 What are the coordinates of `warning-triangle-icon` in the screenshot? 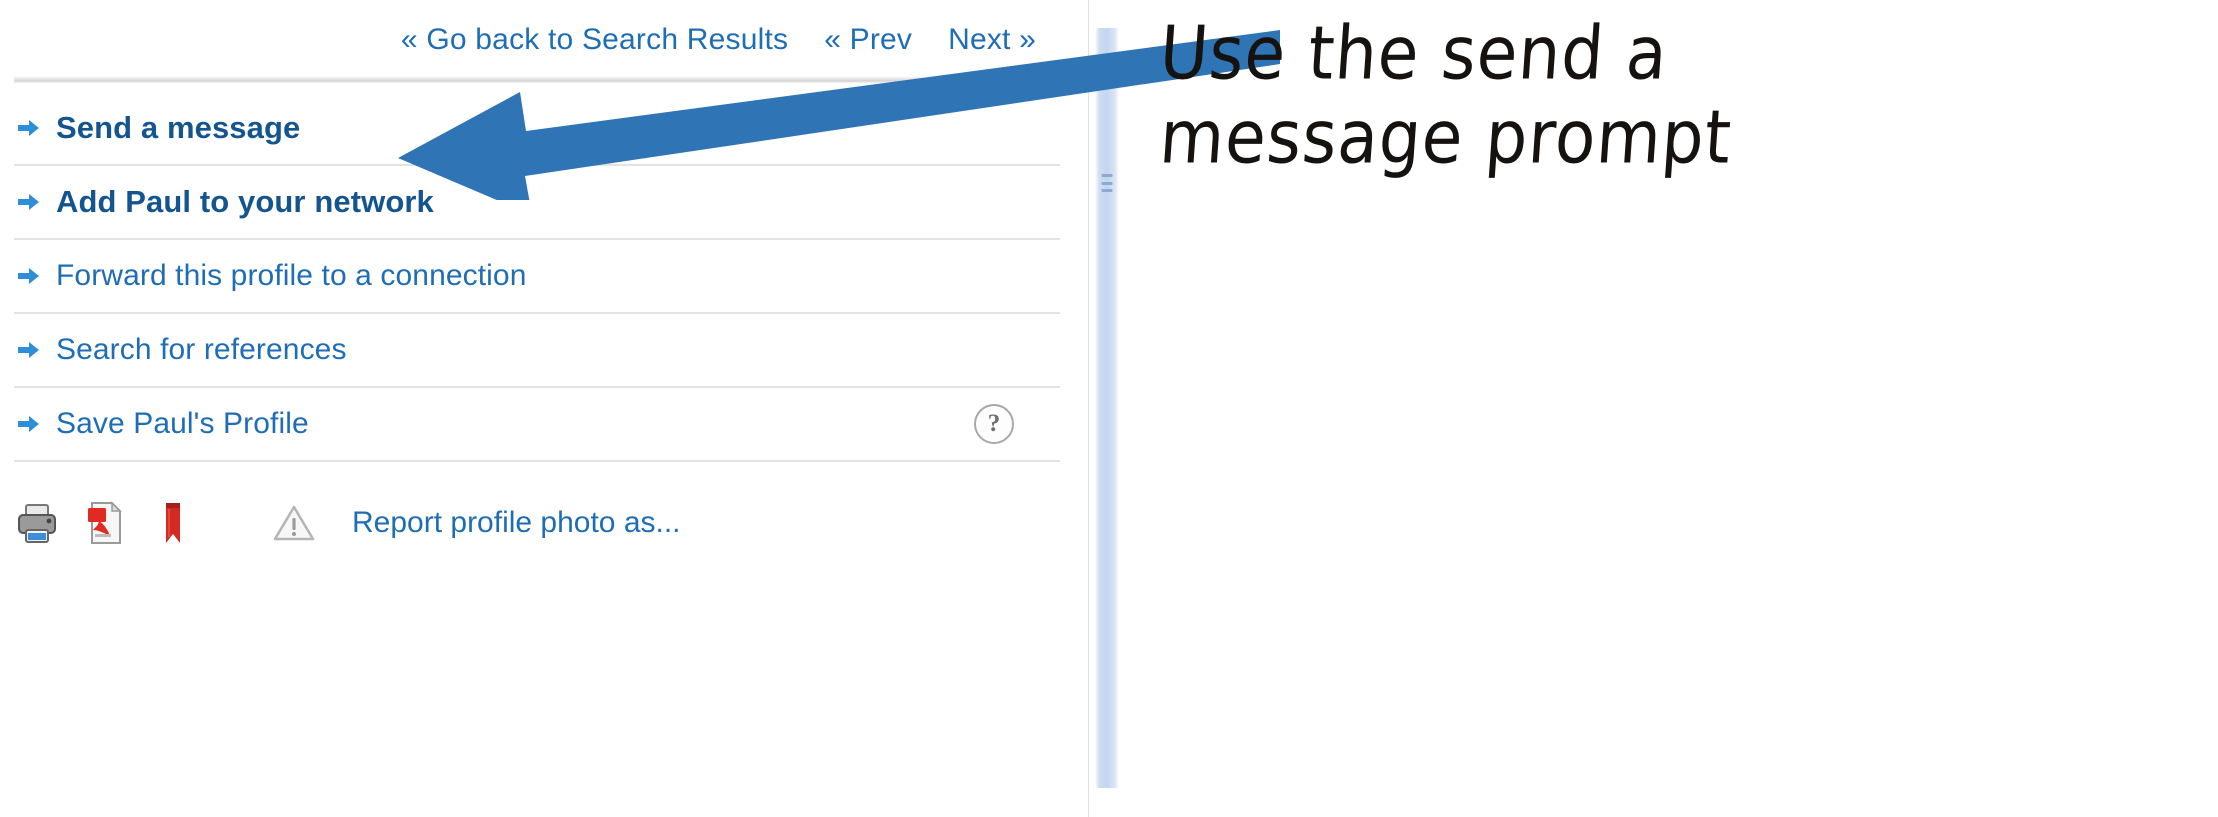 It's located at (294, 523).